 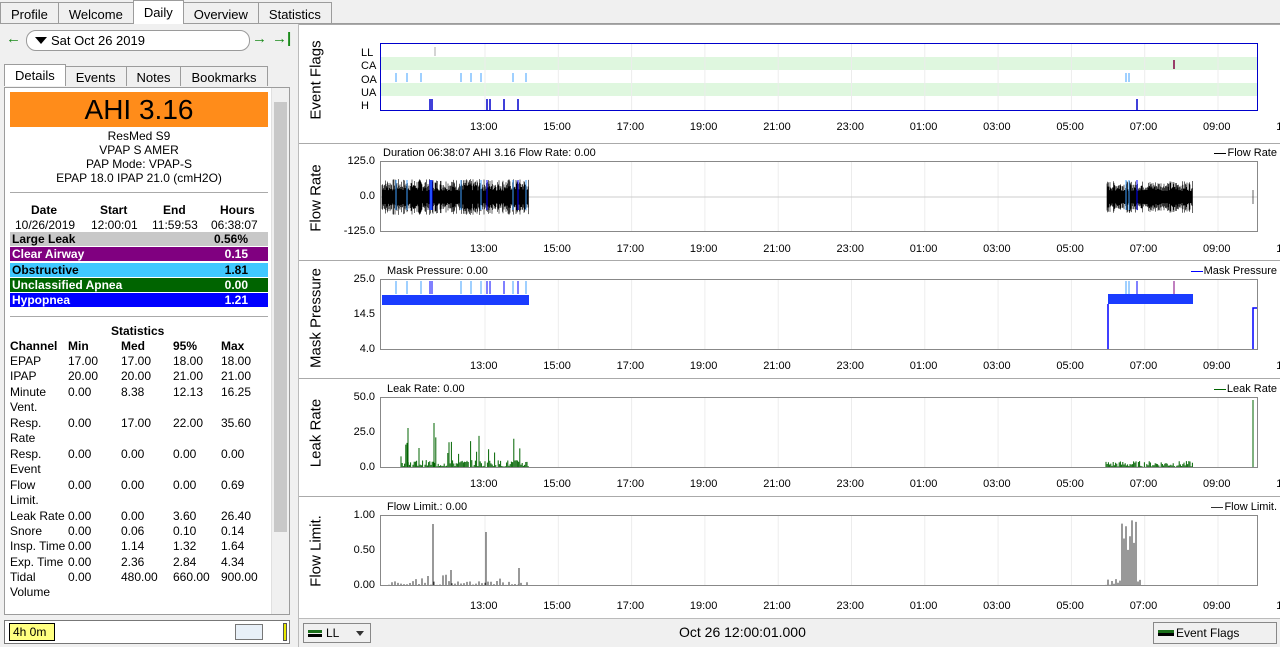 I want to click on leak-rate-plot, so click(x=819, y=432).